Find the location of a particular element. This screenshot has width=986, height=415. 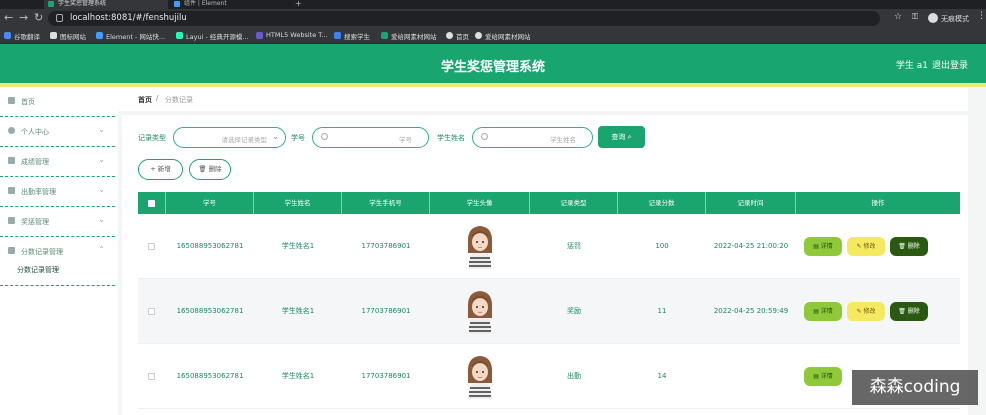

bookmark-item: 搜索学生 is located at coordinates (352, 36).